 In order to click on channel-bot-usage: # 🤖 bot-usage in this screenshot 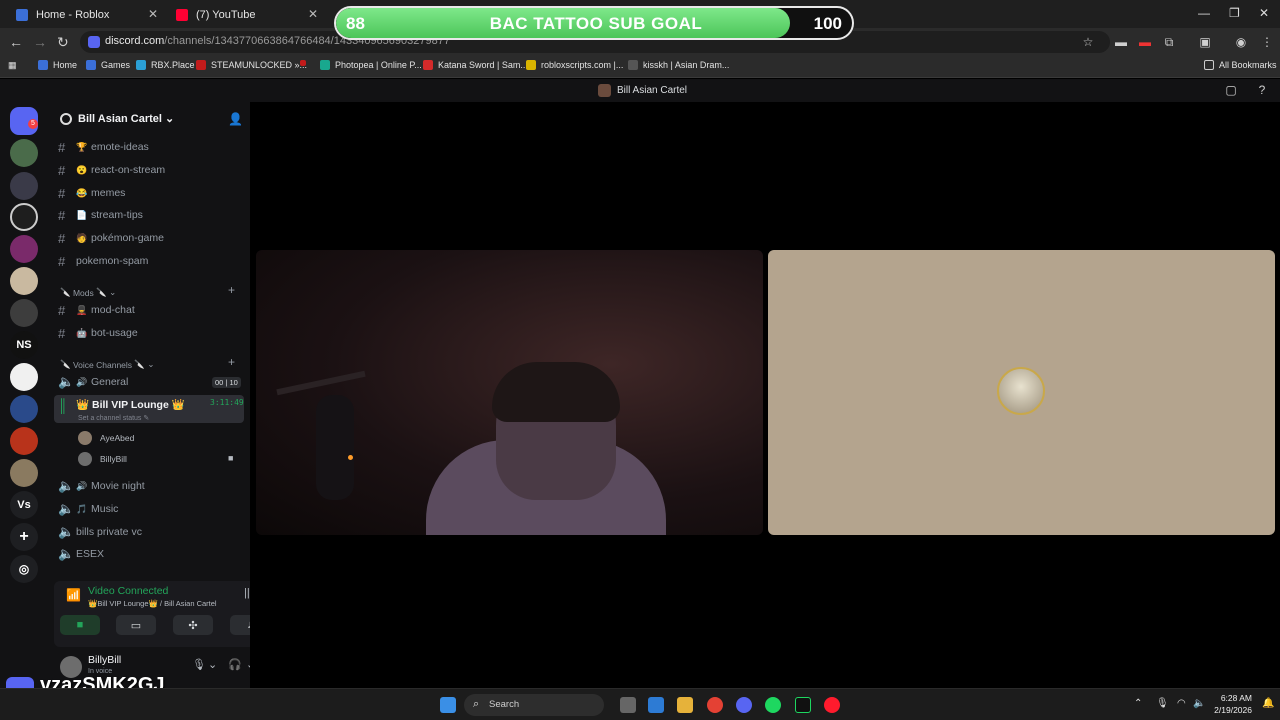, I will do `click(149, 333)`.